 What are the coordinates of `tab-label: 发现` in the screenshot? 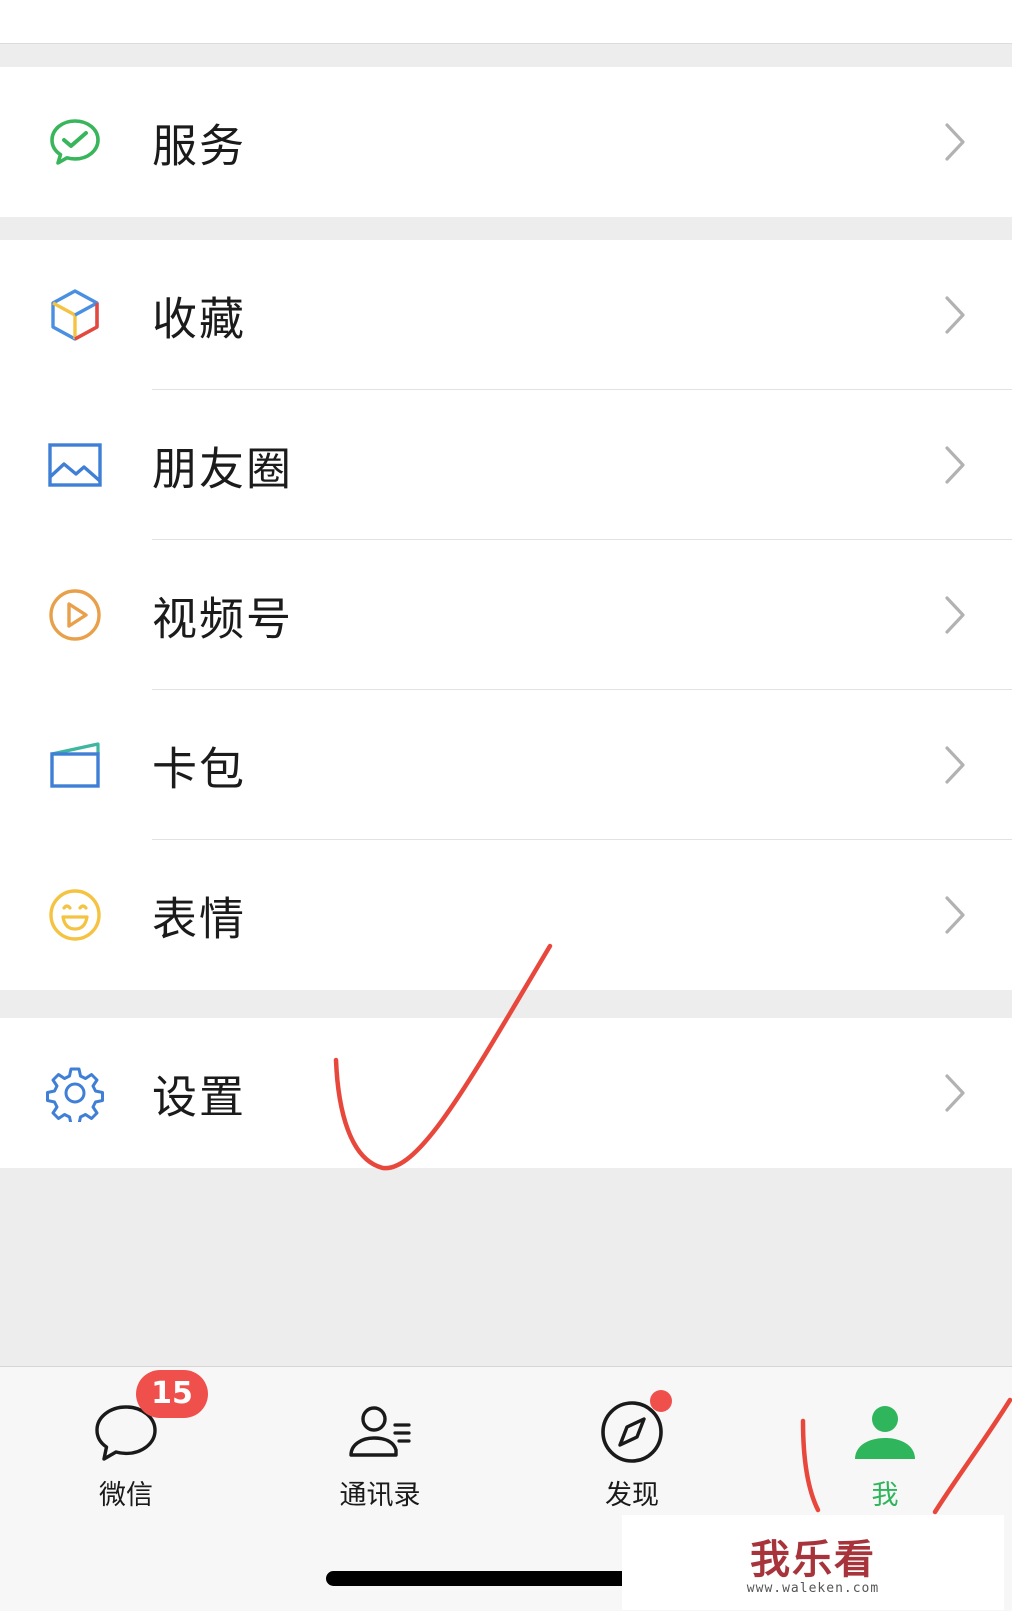 It's located at (632, 1495).